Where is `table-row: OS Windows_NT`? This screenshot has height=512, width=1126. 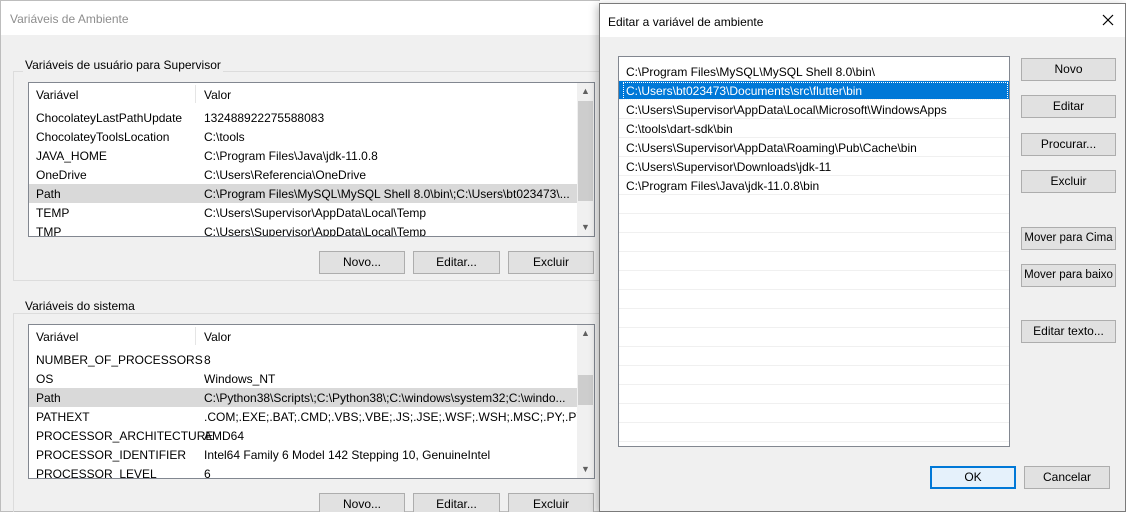
table-row: OS Windows_NT is located at coordinates (303, 378).